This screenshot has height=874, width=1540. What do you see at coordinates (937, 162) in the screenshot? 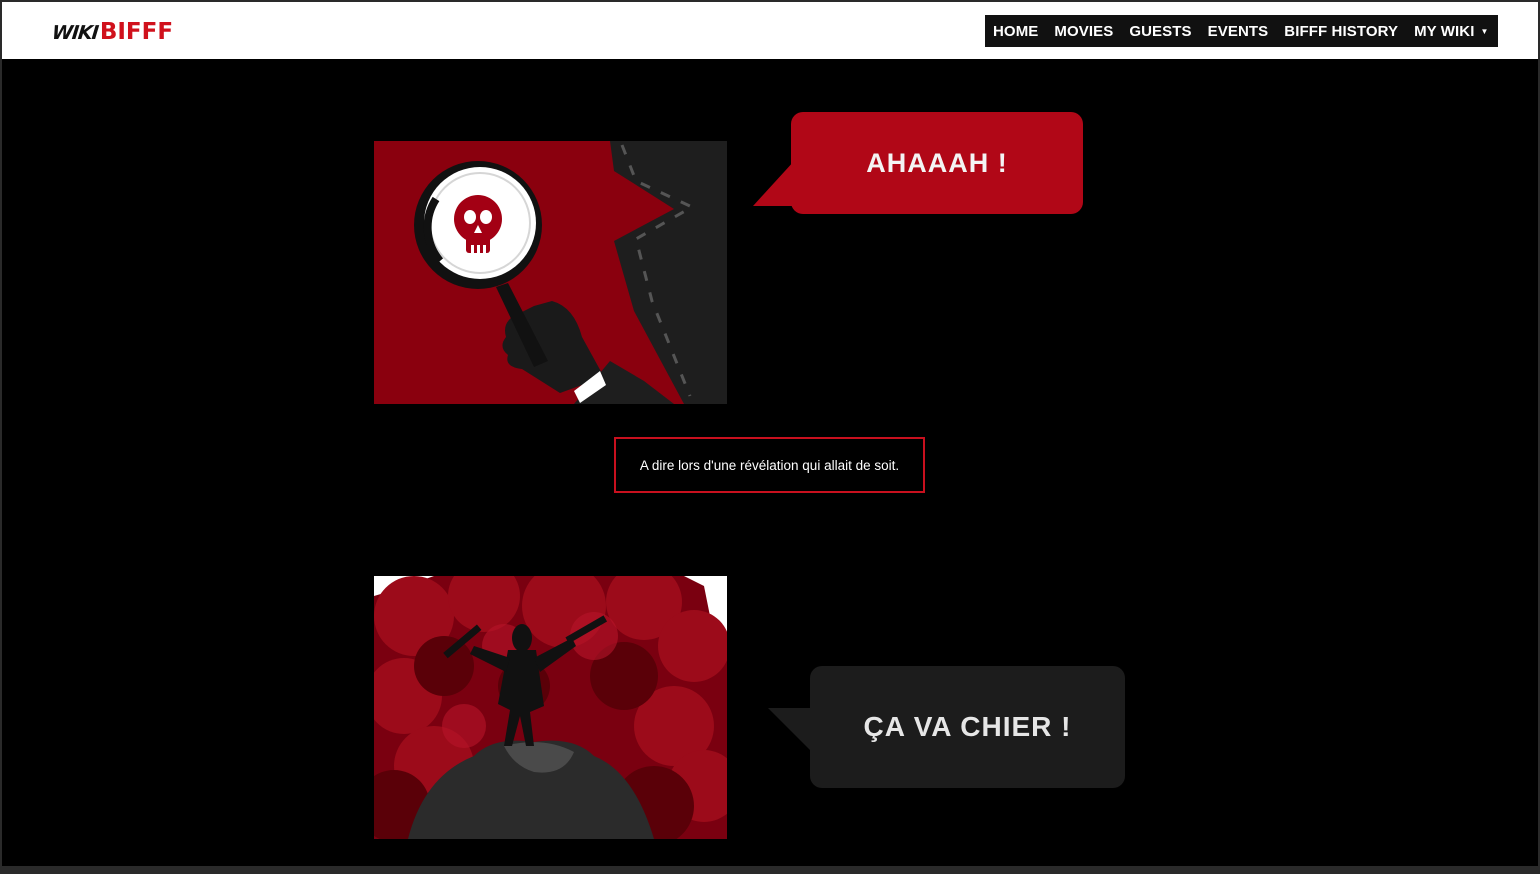
I see `bubble-text-ahaaah: AHAAAH !` at bounding box center [937, 162].